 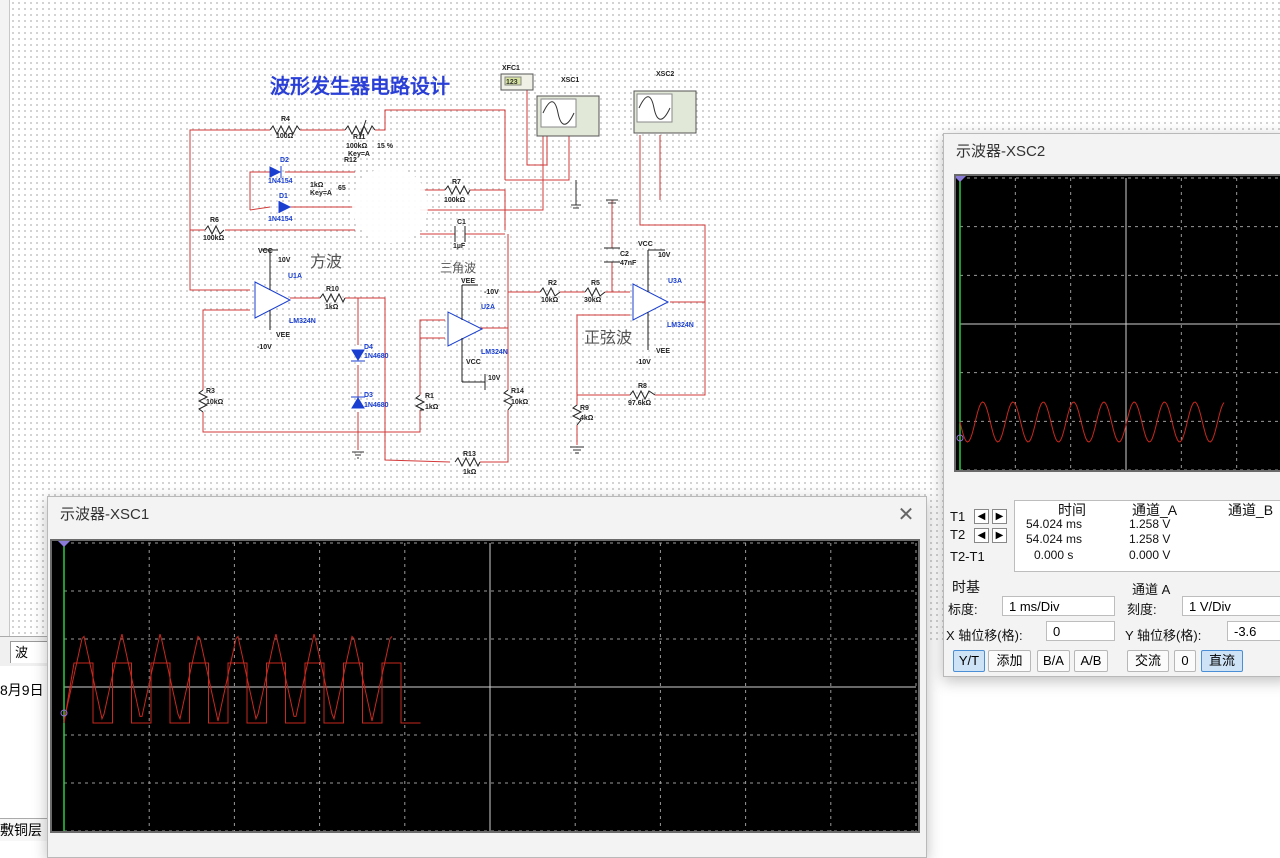 I want to click on label-sine-wave: 正弦波, so click(x=608, y=337).